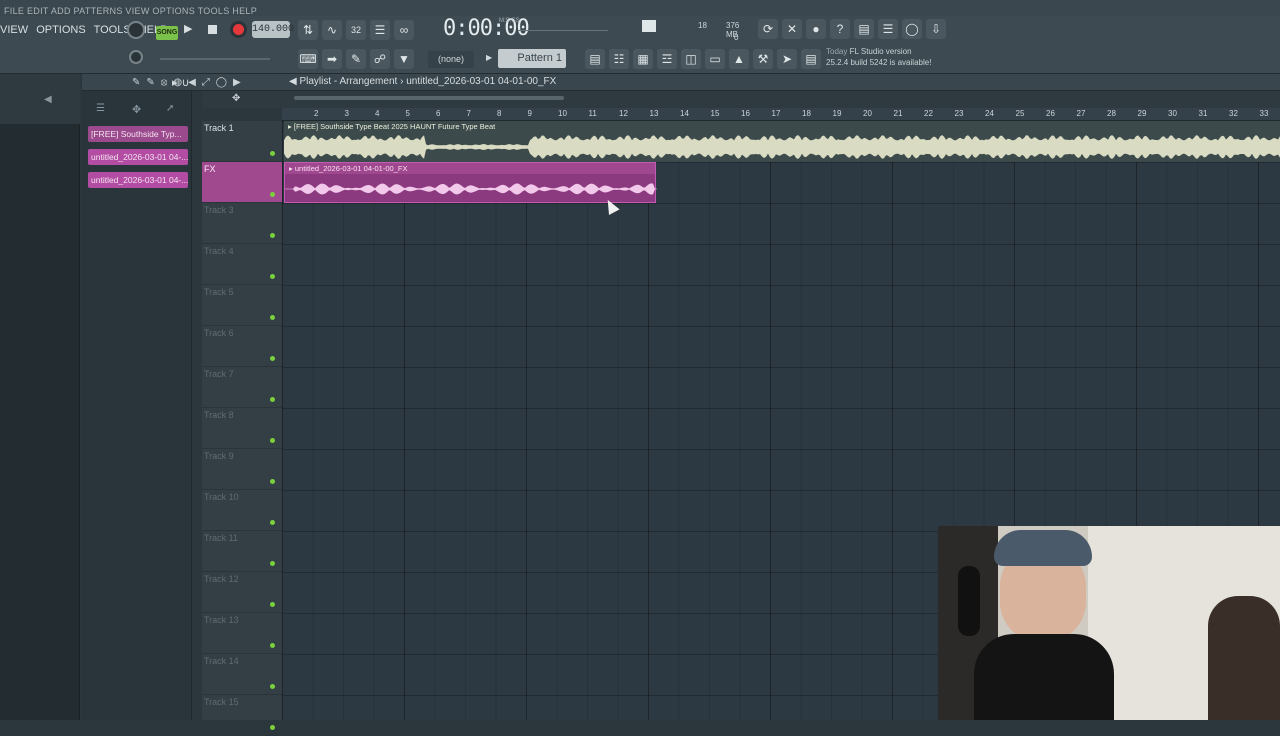 This screenshot has width=1280, height=736. Describe the element at coordinates (191, 29) in the screenshot. I see `play-icon: ▶` at that location.